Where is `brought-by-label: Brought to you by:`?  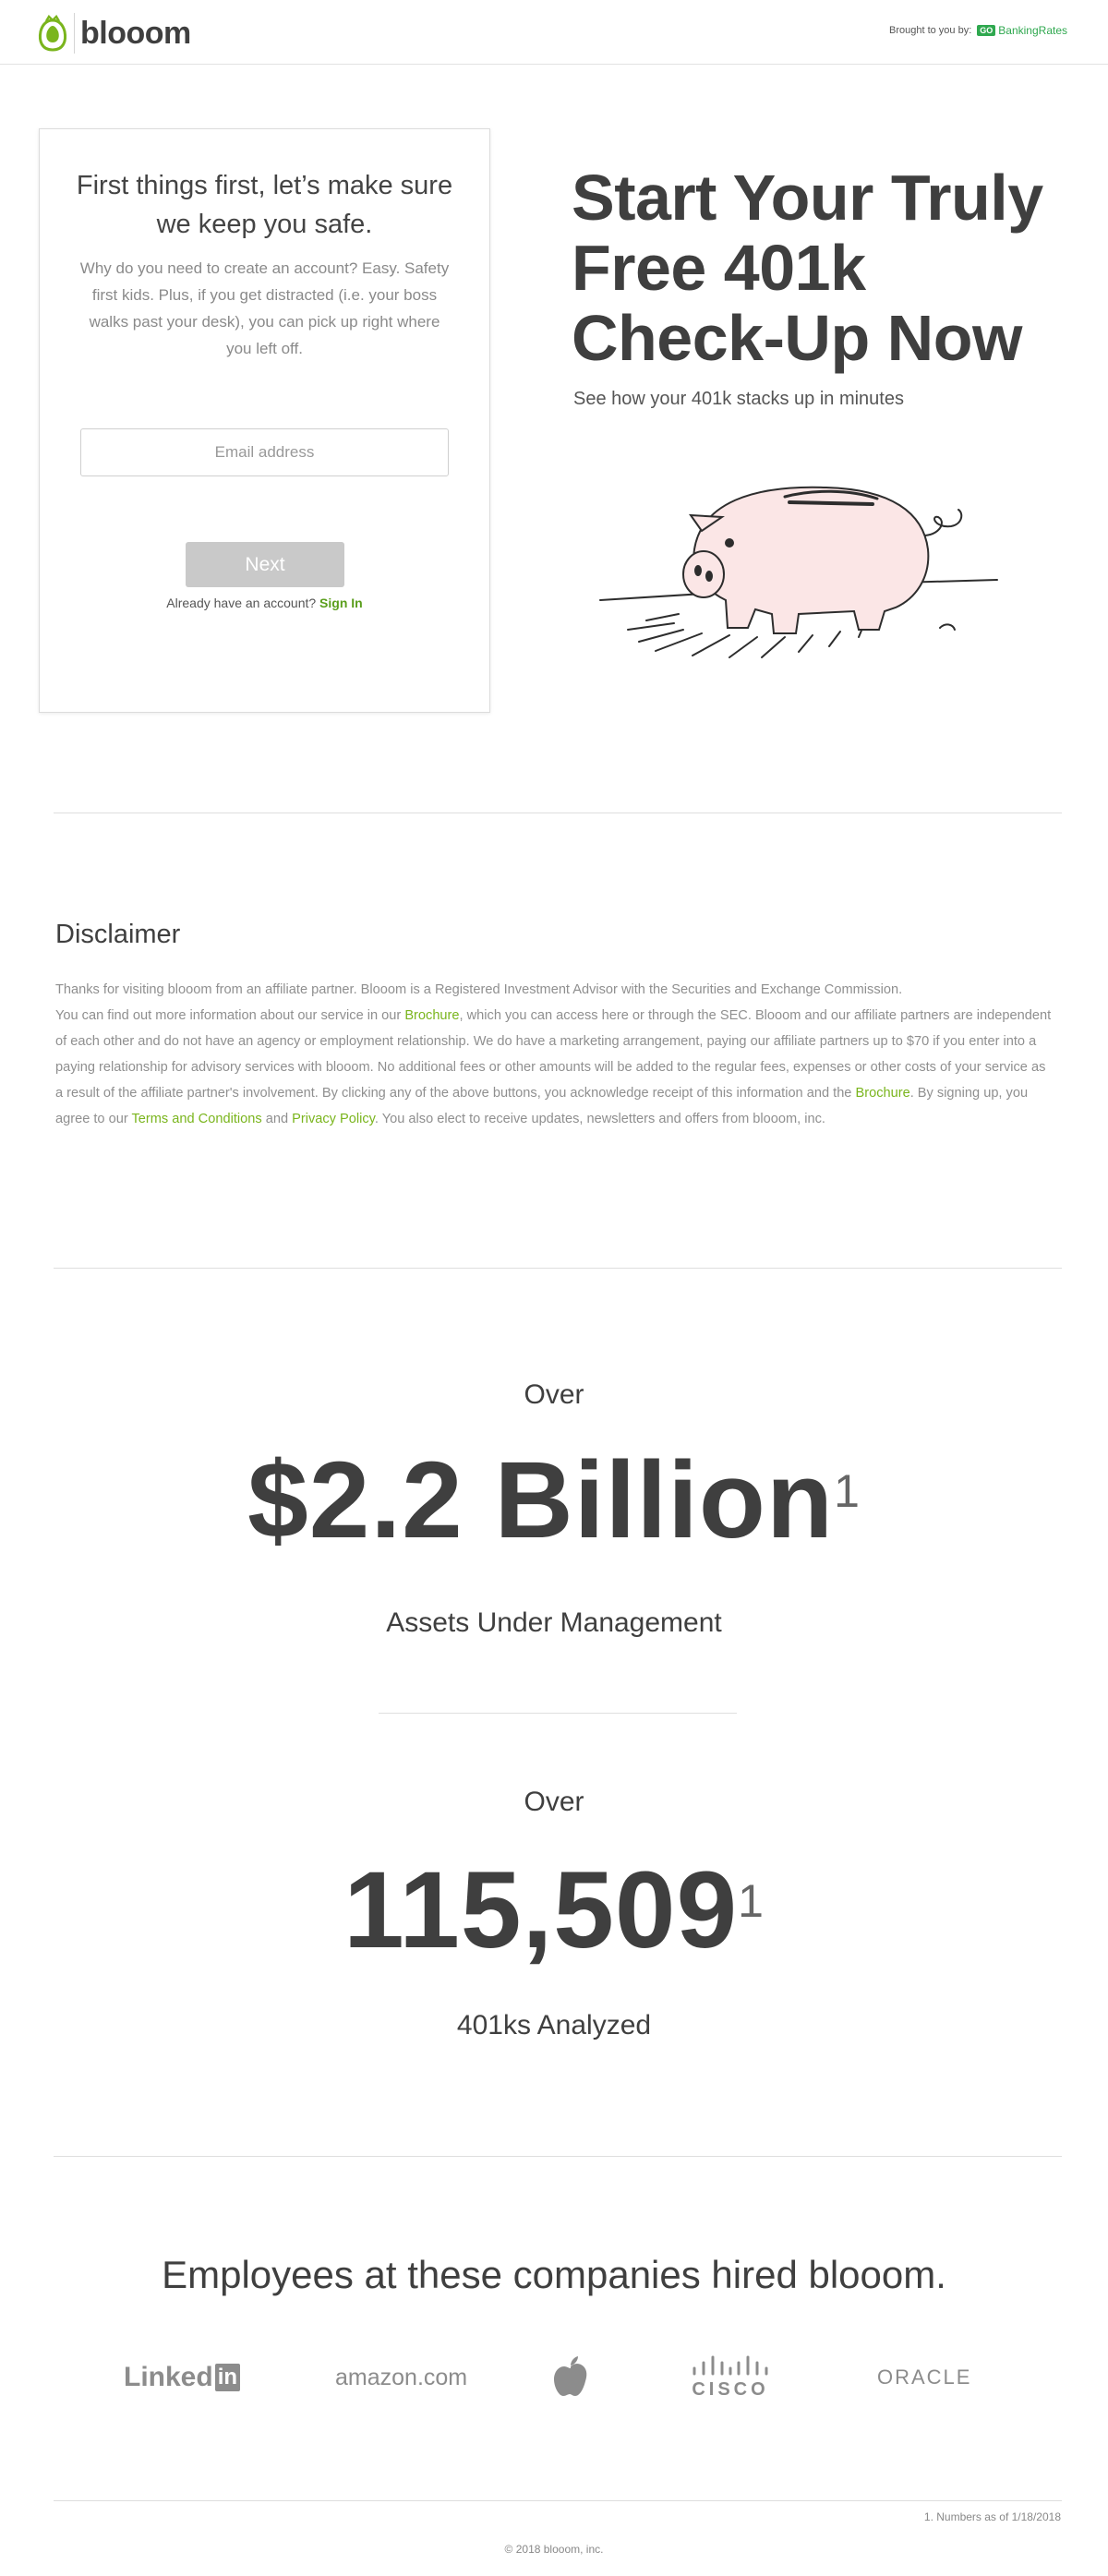
brought-by-label: Brought to you by: is located at coordinates (930, 30).